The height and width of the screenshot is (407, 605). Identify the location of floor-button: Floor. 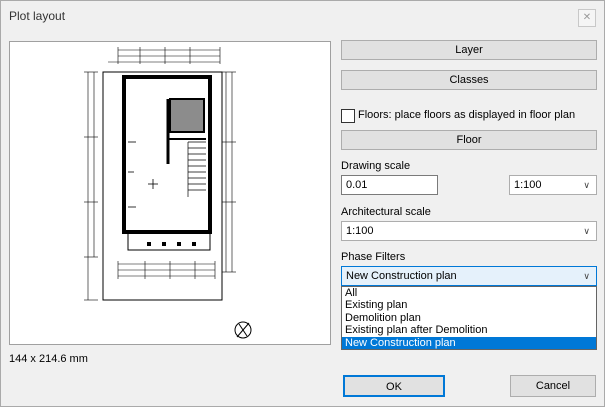
(469, 140).